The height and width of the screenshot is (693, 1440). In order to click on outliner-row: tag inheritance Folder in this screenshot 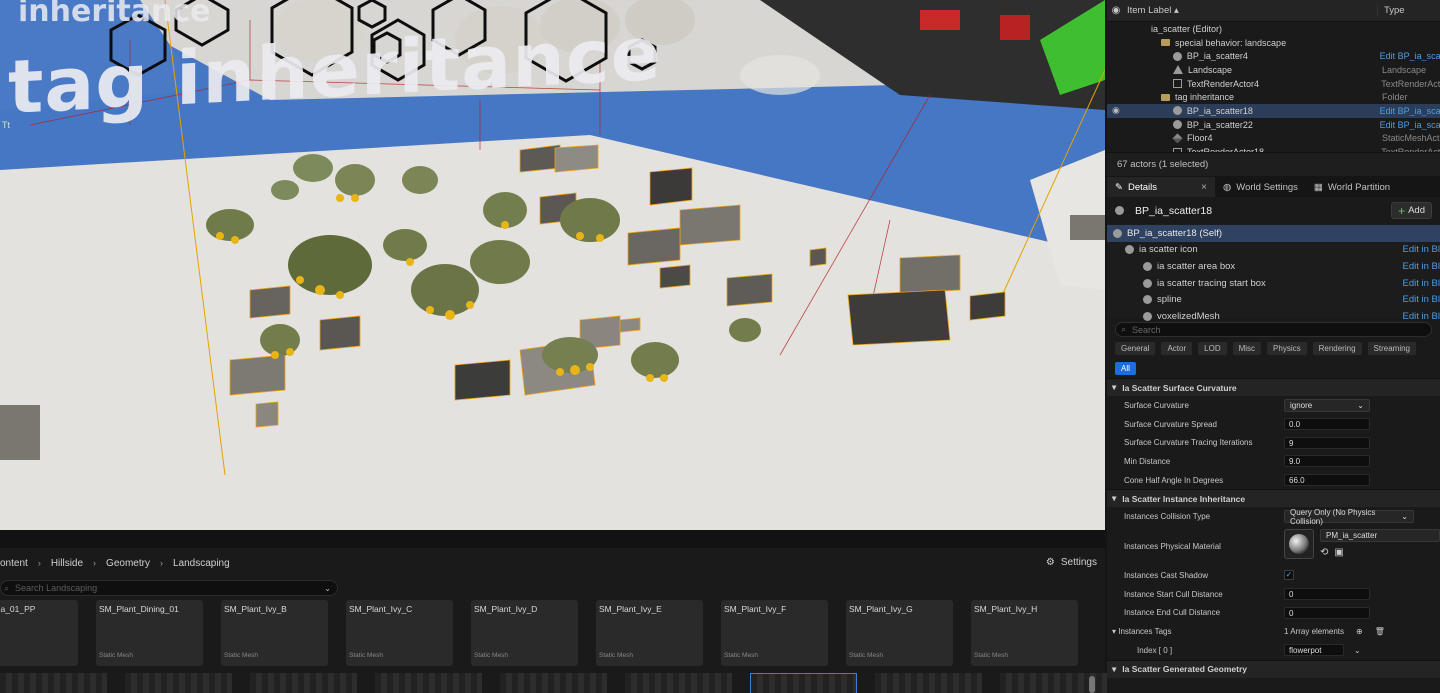, I will do `click(1273, 97)`.